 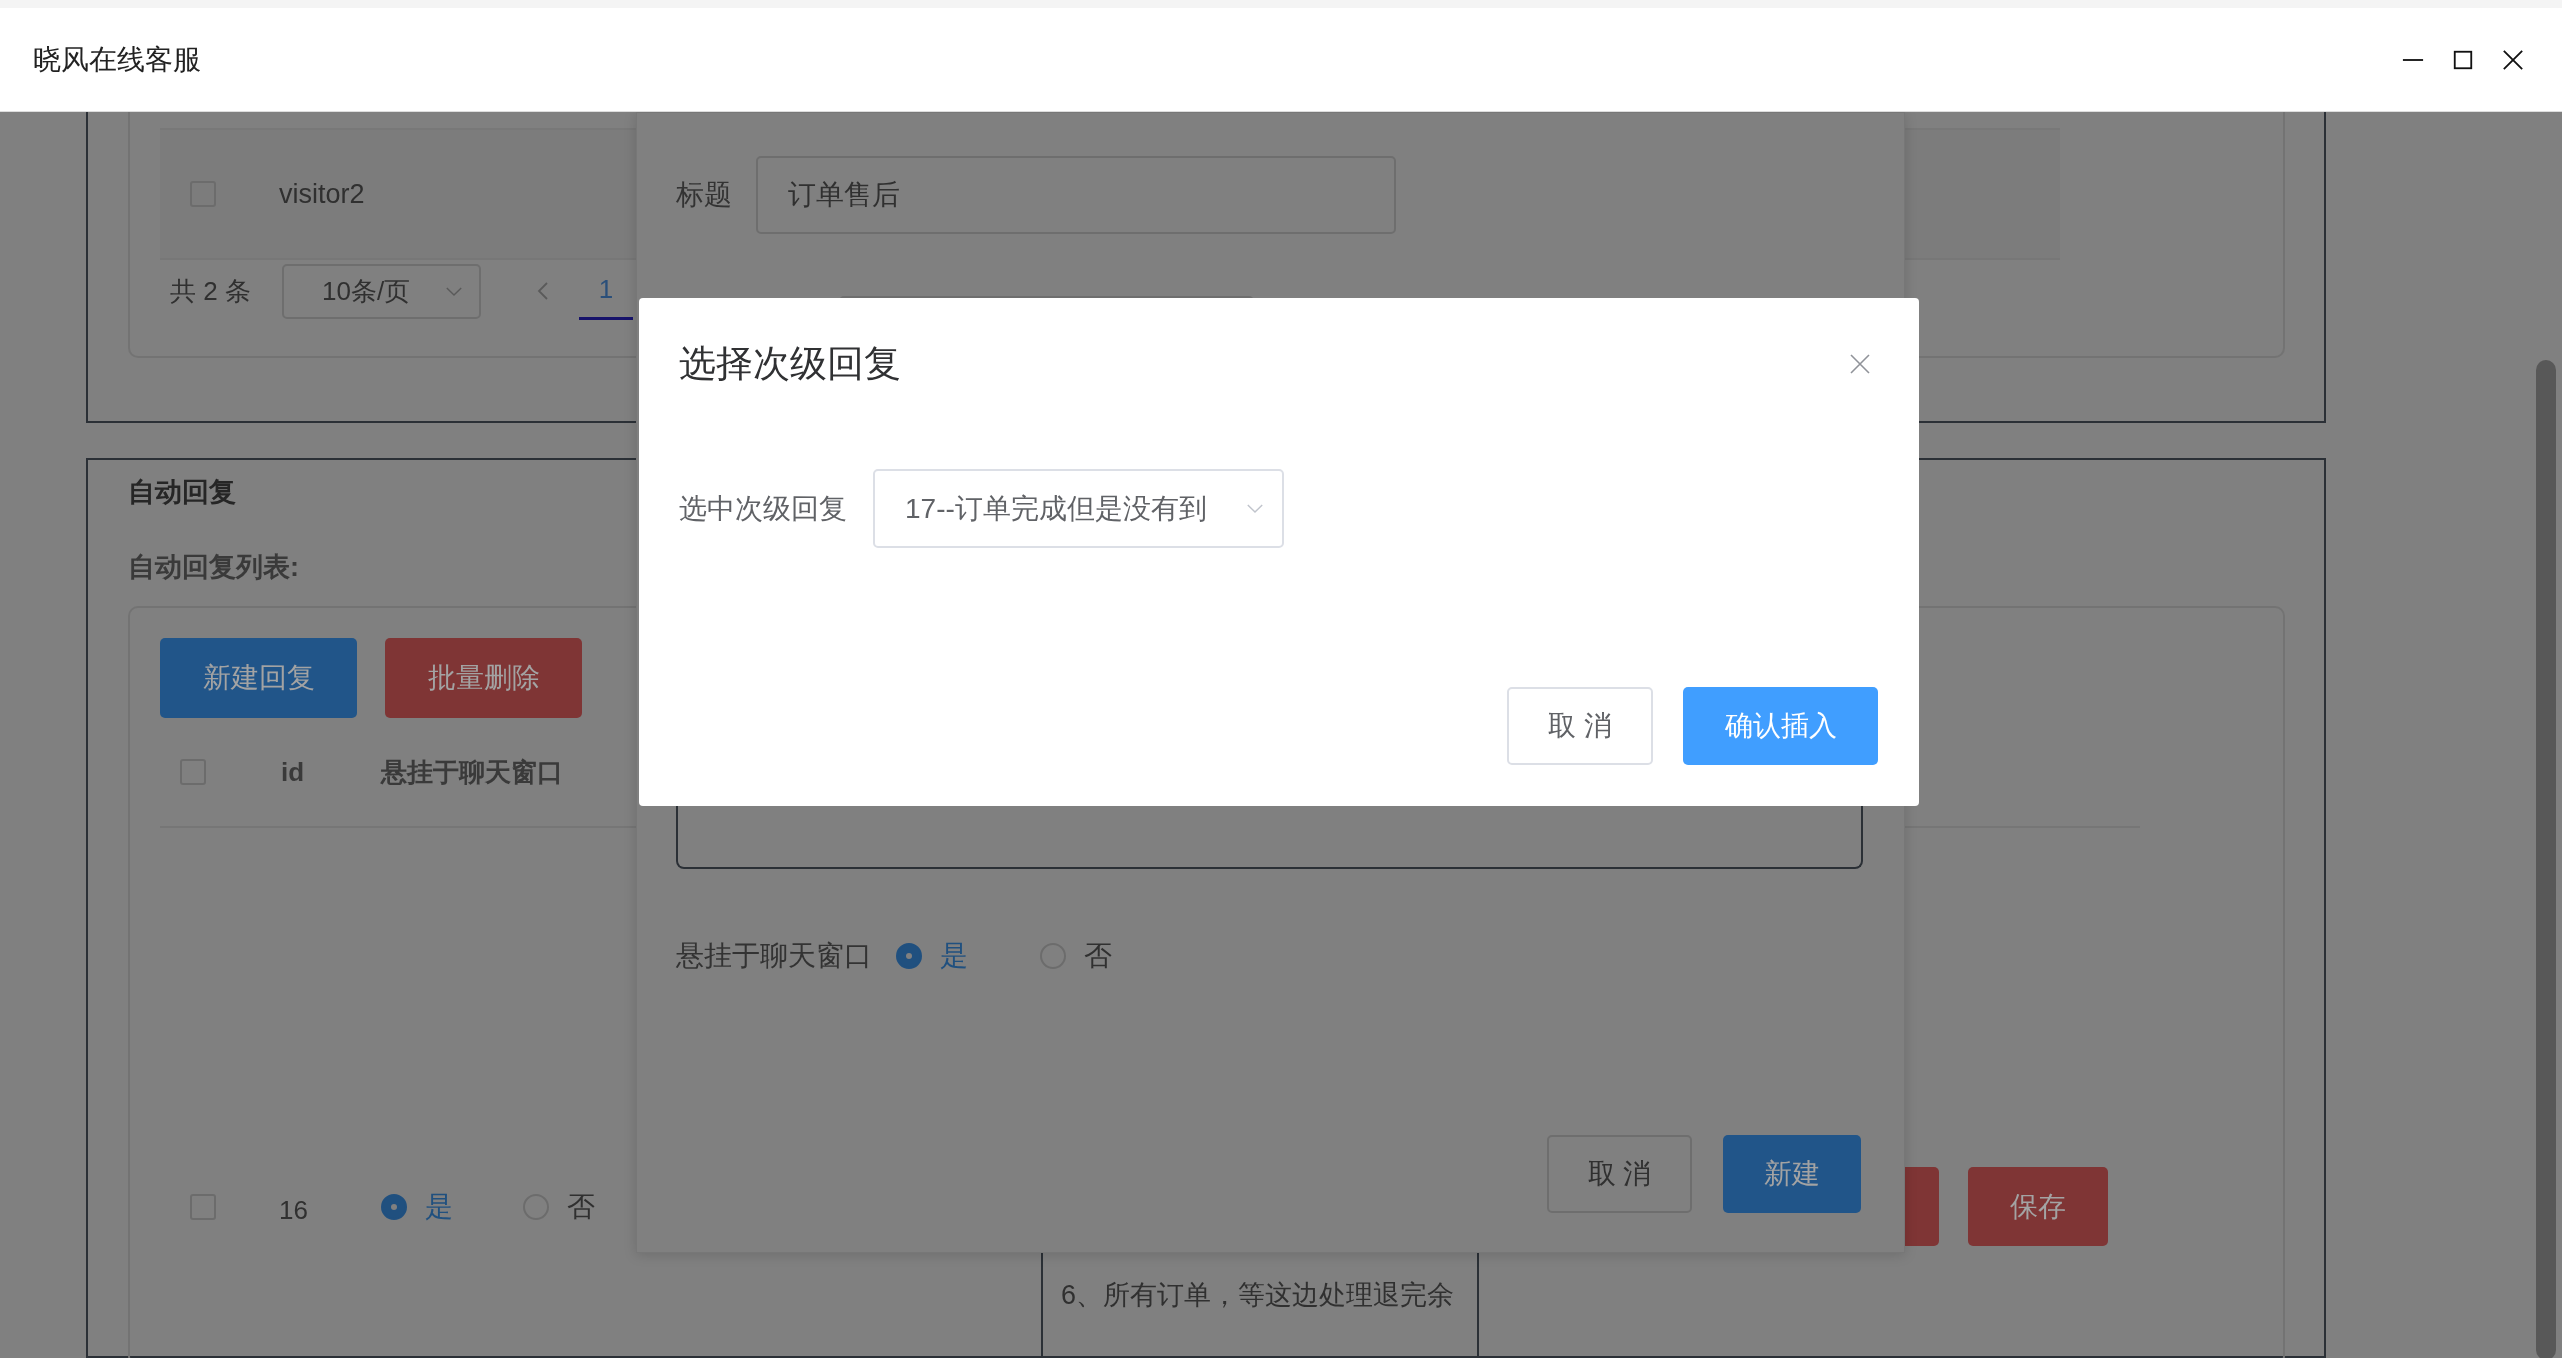 I want to click on table-cell-text: 16, so click(x=294, y=1210).